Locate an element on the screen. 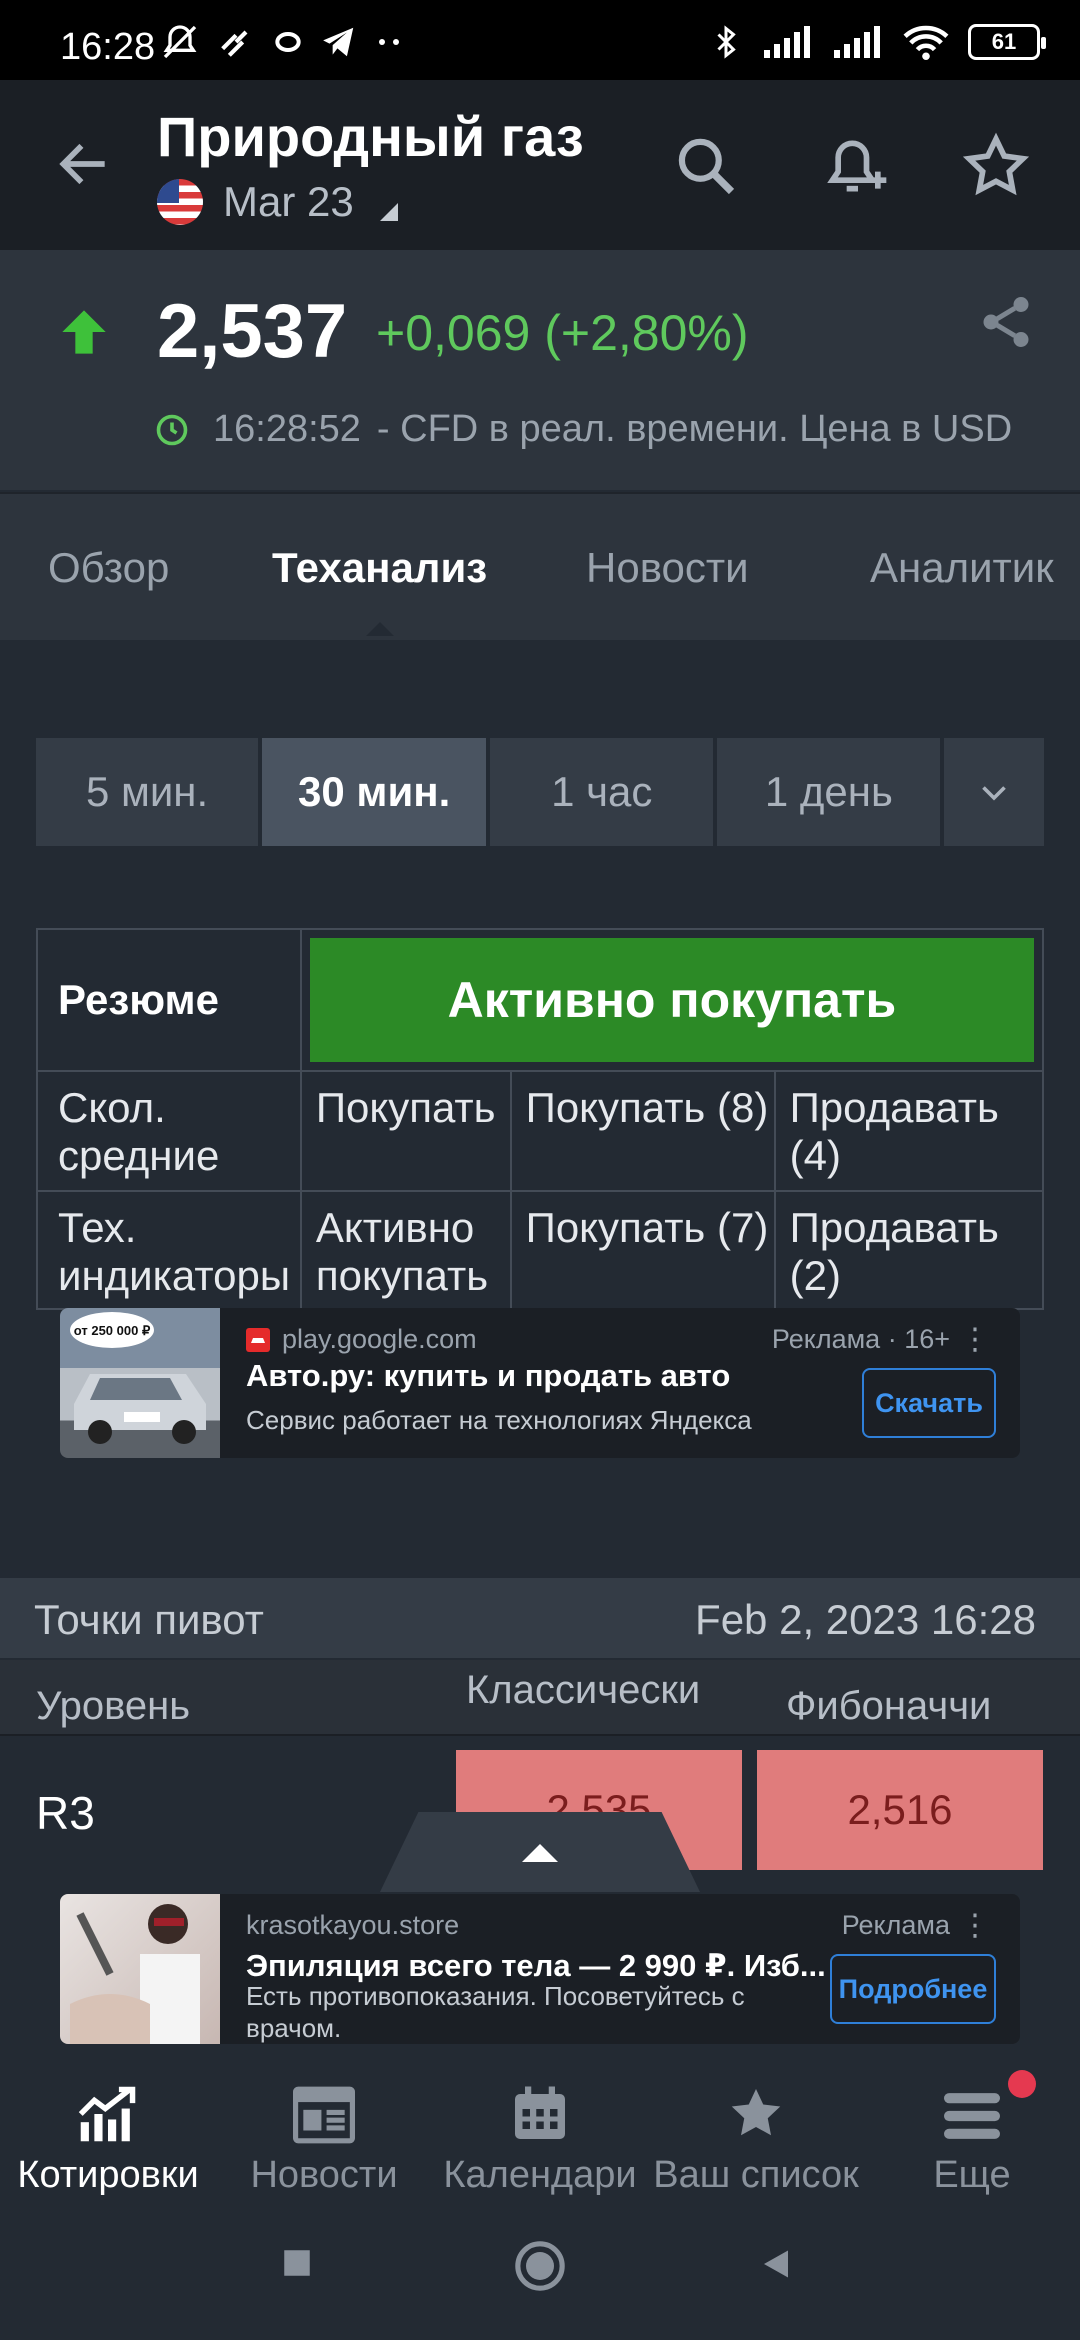 The image size is (1080, 2340). recents-button is located at coordinates (297, 2265).